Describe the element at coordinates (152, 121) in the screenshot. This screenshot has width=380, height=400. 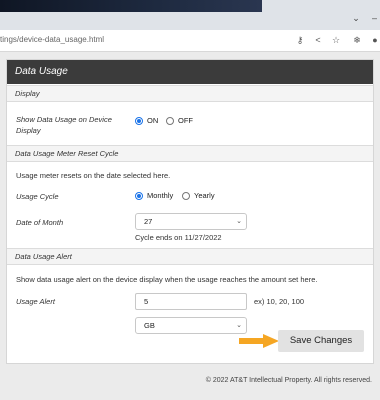
I see `radio-on-label: ON` at that location.